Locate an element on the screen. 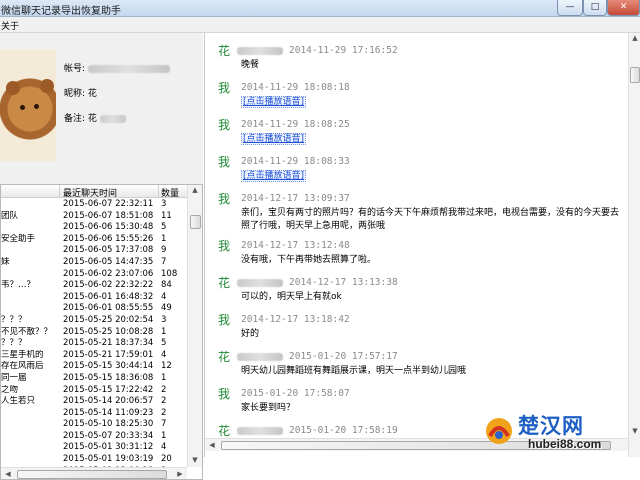 The width and height of the screenshot is (640, 480). site-watermark: 楚汉网 hubei88.com is located at coordinates (558, 432).